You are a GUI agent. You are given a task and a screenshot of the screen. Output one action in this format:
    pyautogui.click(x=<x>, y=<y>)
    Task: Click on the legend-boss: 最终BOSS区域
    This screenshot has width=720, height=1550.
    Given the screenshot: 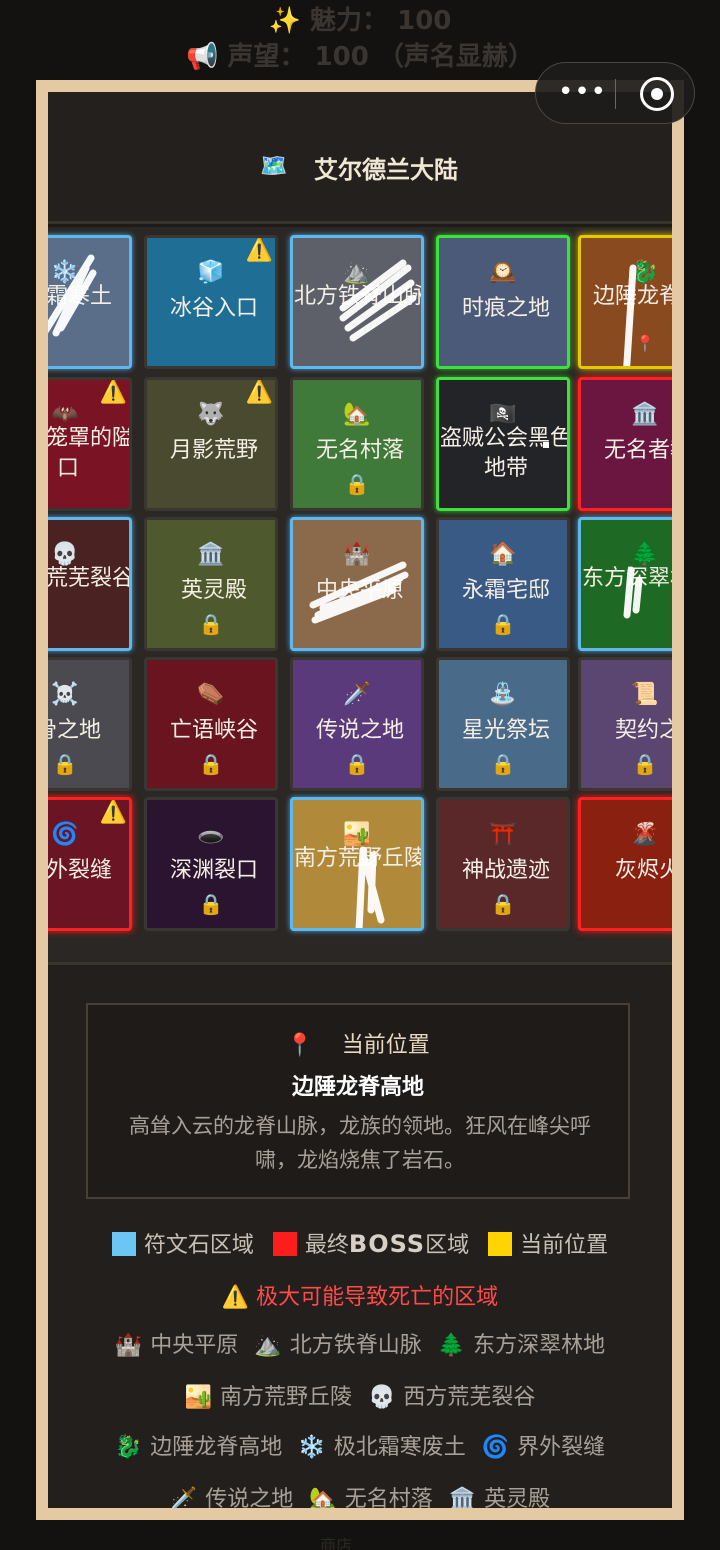 What is the action you would take?
    pyautogui.click(x=371, y=1243)
    